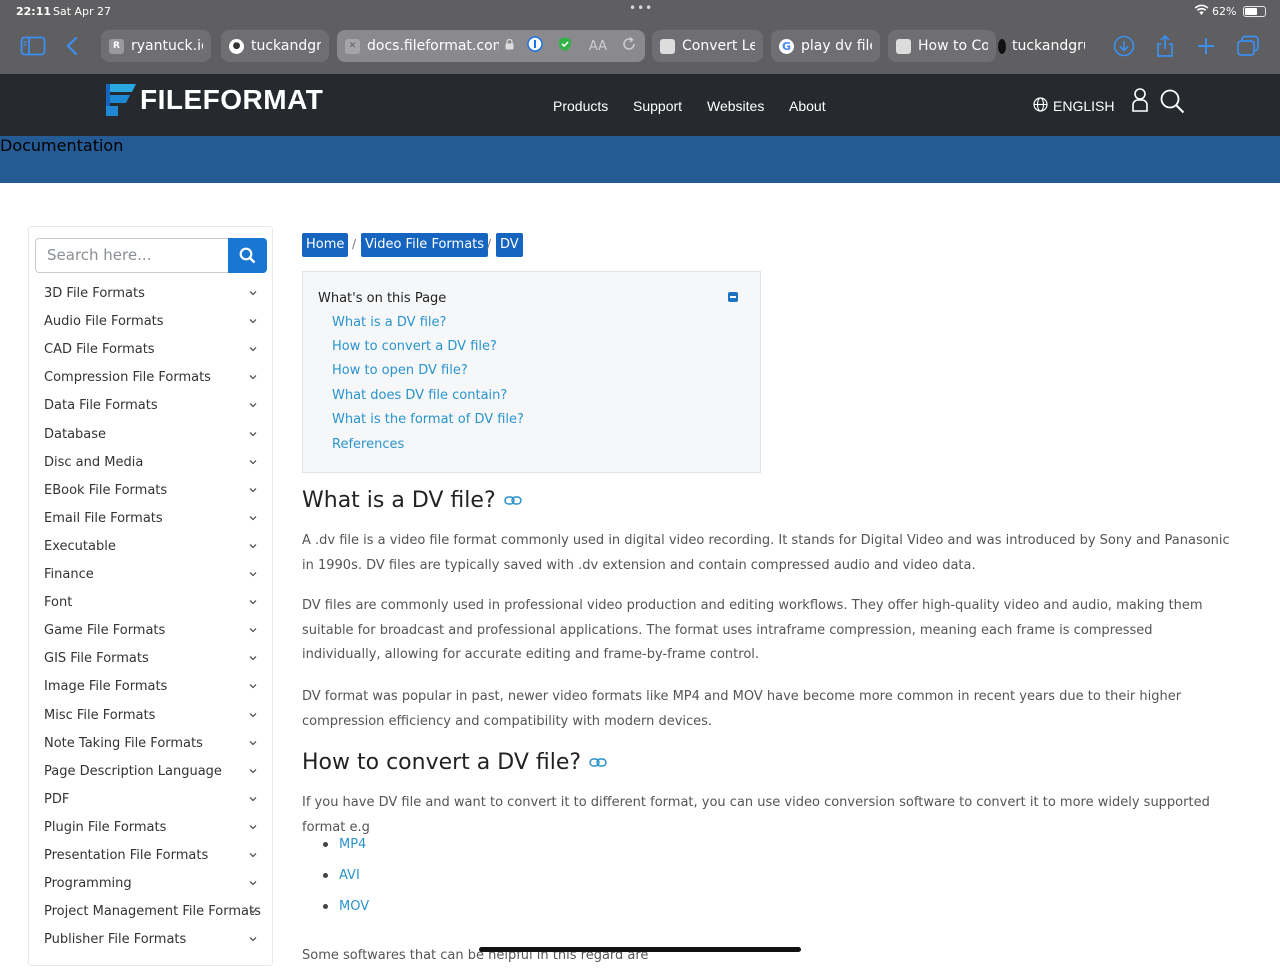  I want to click on wifi-icon, so click(1201, 11).